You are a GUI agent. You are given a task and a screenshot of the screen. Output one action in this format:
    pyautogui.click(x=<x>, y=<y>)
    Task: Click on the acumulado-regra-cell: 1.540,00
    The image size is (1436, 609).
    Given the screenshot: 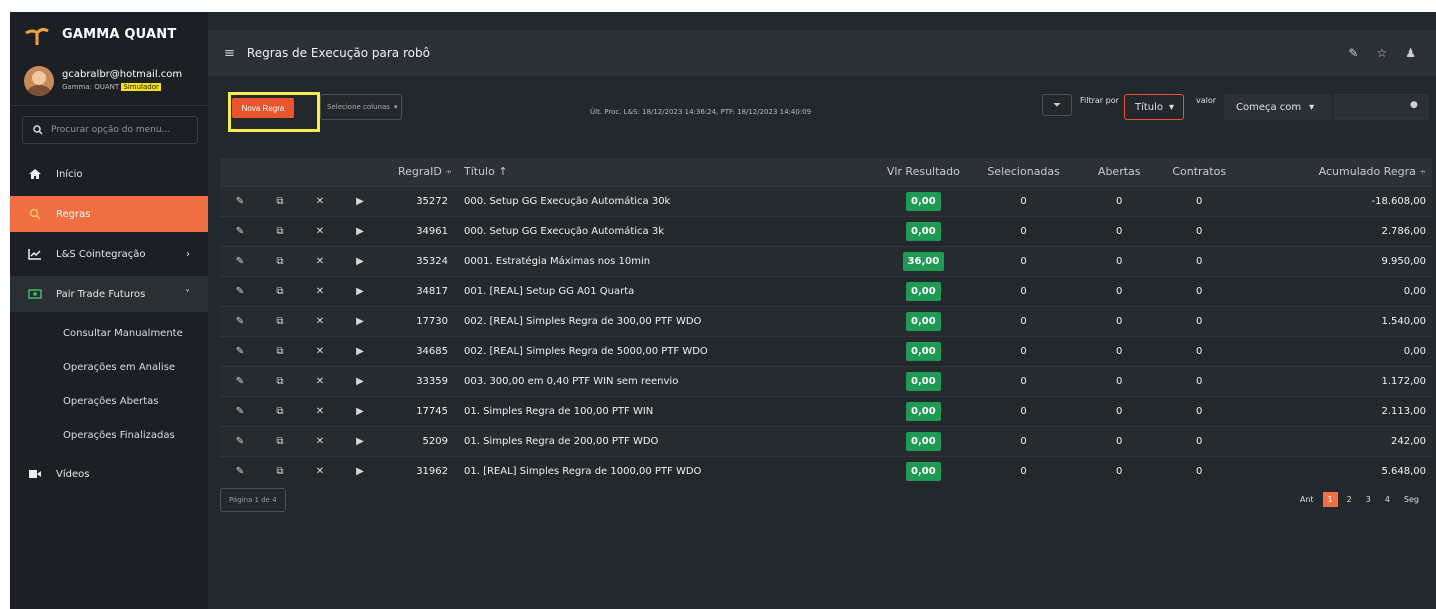 What is the action you would take?
    pyautogui.click(x=1403, y=321)
    